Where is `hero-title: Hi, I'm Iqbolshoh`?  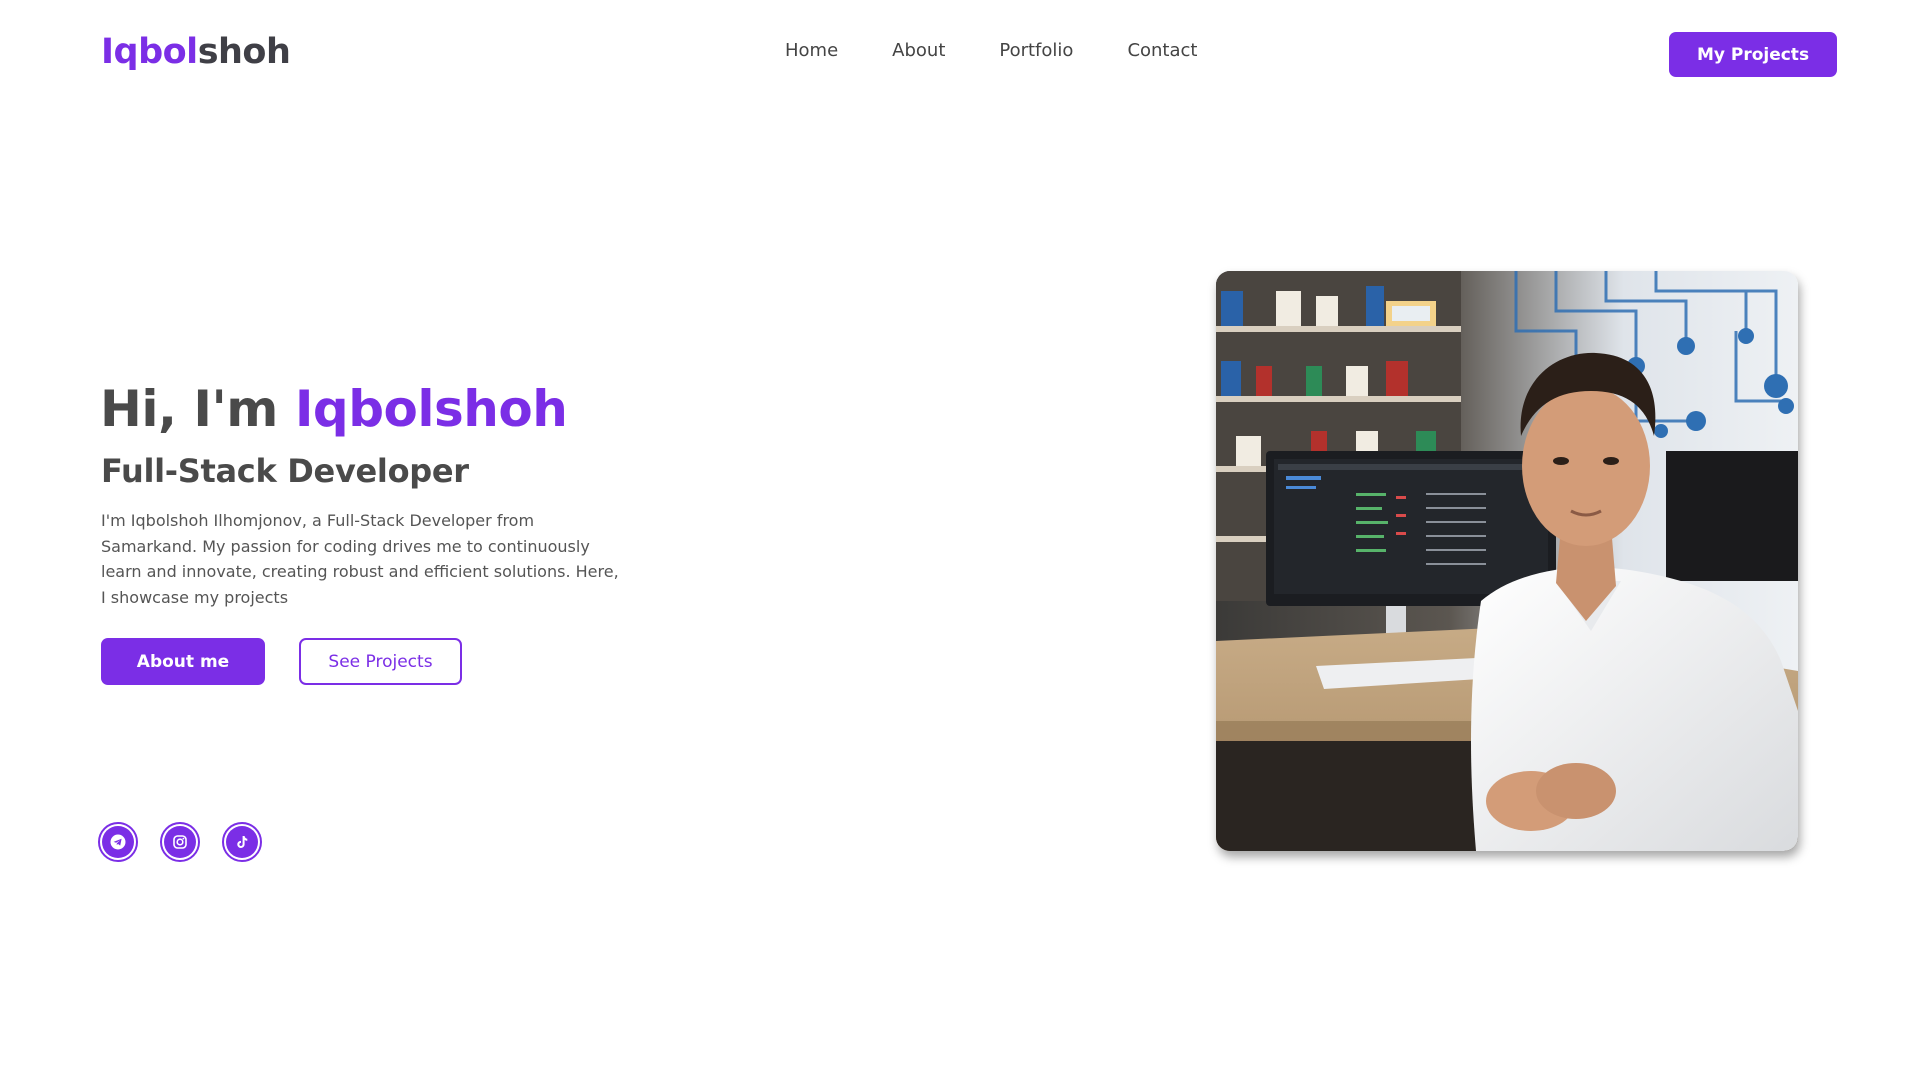
hero-title: Hi, I'm Iqbolshoh is located at coordinates (334, 409).